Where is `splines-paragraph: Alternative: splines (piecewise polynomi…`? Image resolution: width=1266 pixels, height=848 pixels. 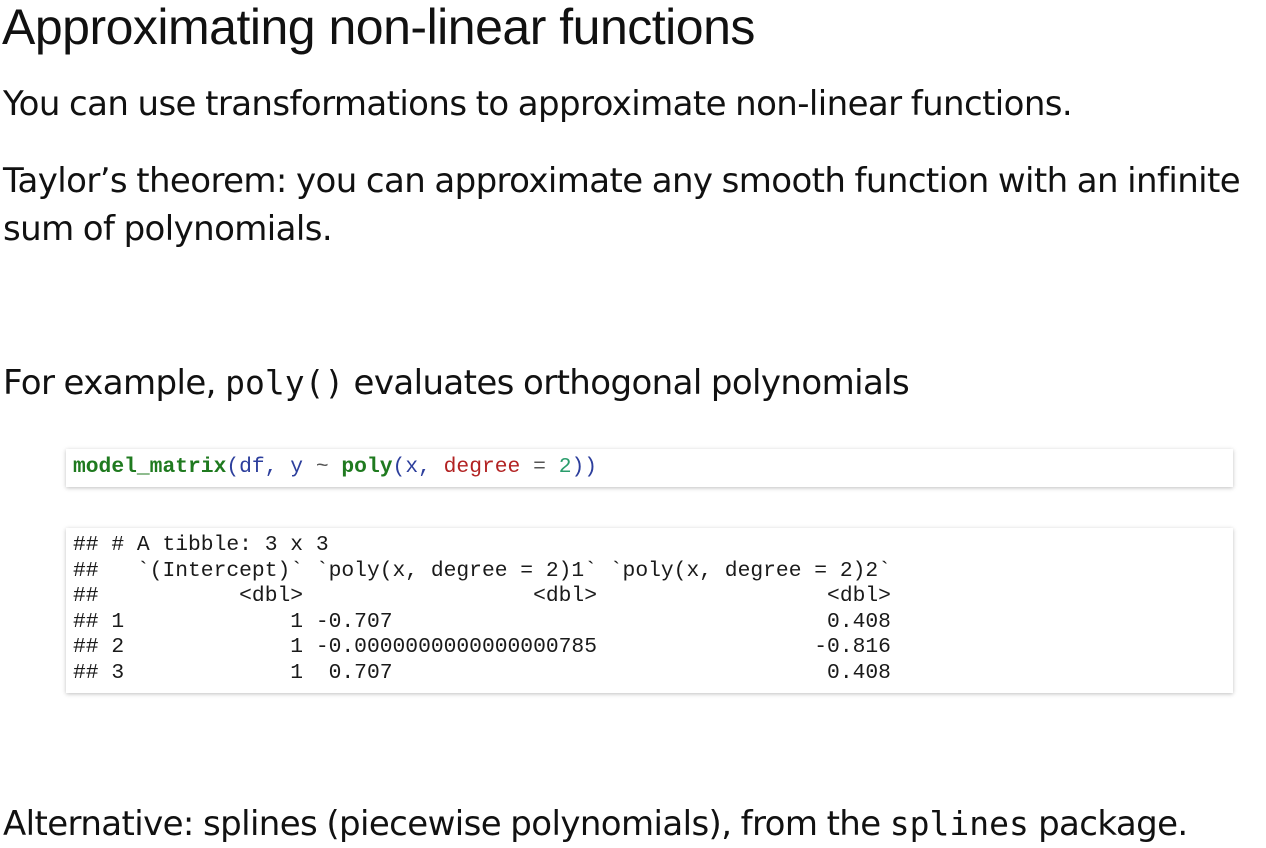 splines-paragraph: Alternative: splines (piecewise polynomi… is located at coordinates (595, 824).